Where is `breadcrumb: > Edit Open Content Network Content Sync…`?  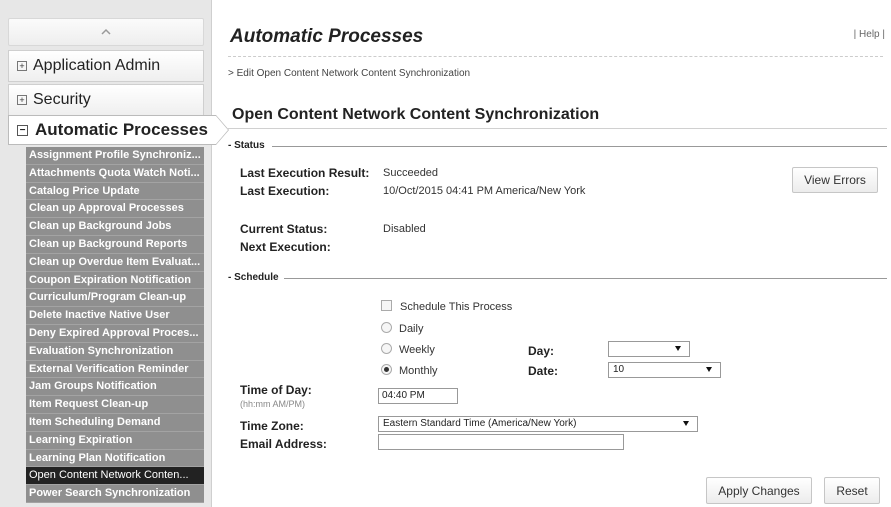 breadcrumb: > Edit Open Content Network Content Sync… is located at coordinates (349, 73).